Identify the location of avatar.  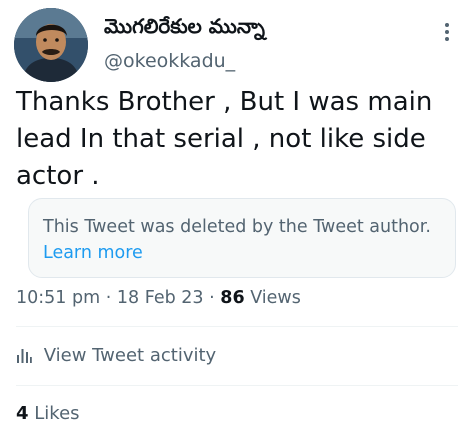
(51, 45).